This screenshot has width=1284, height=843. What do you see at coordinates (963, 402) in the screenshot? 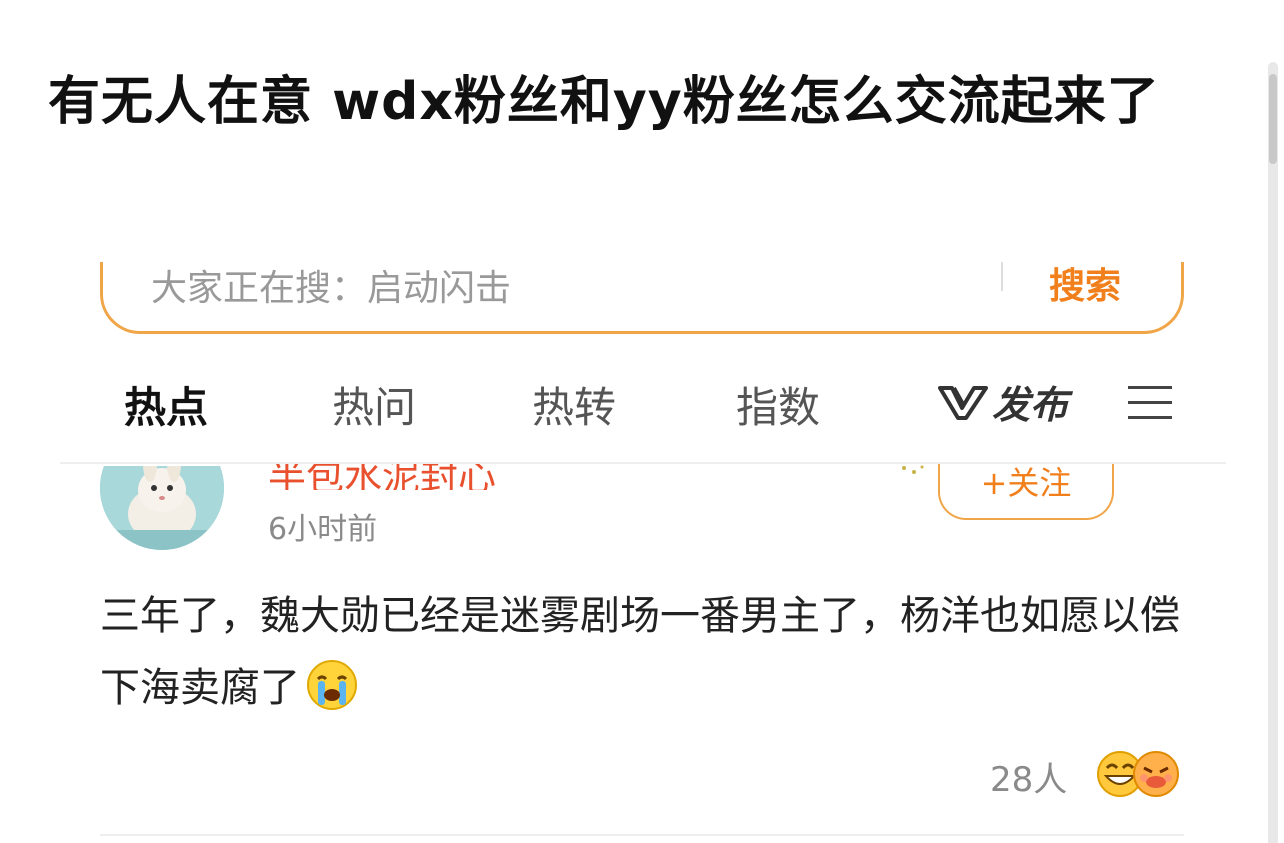
I see `v-logo-icon` at bounding box center [963, 402].